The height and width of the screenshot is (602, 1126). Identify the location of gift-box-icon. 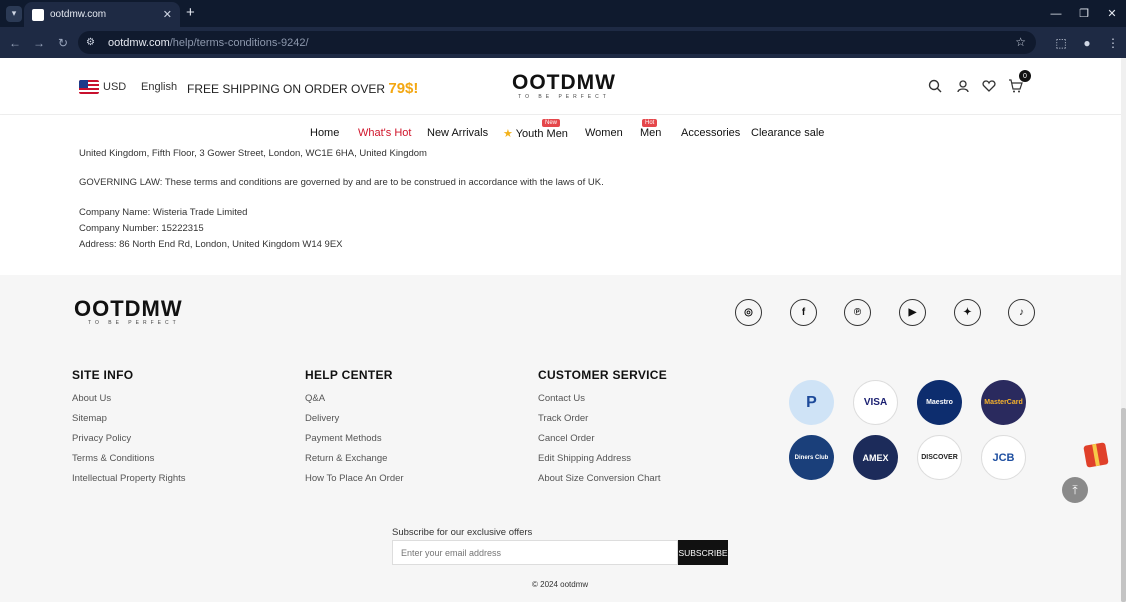
(1096, 455).